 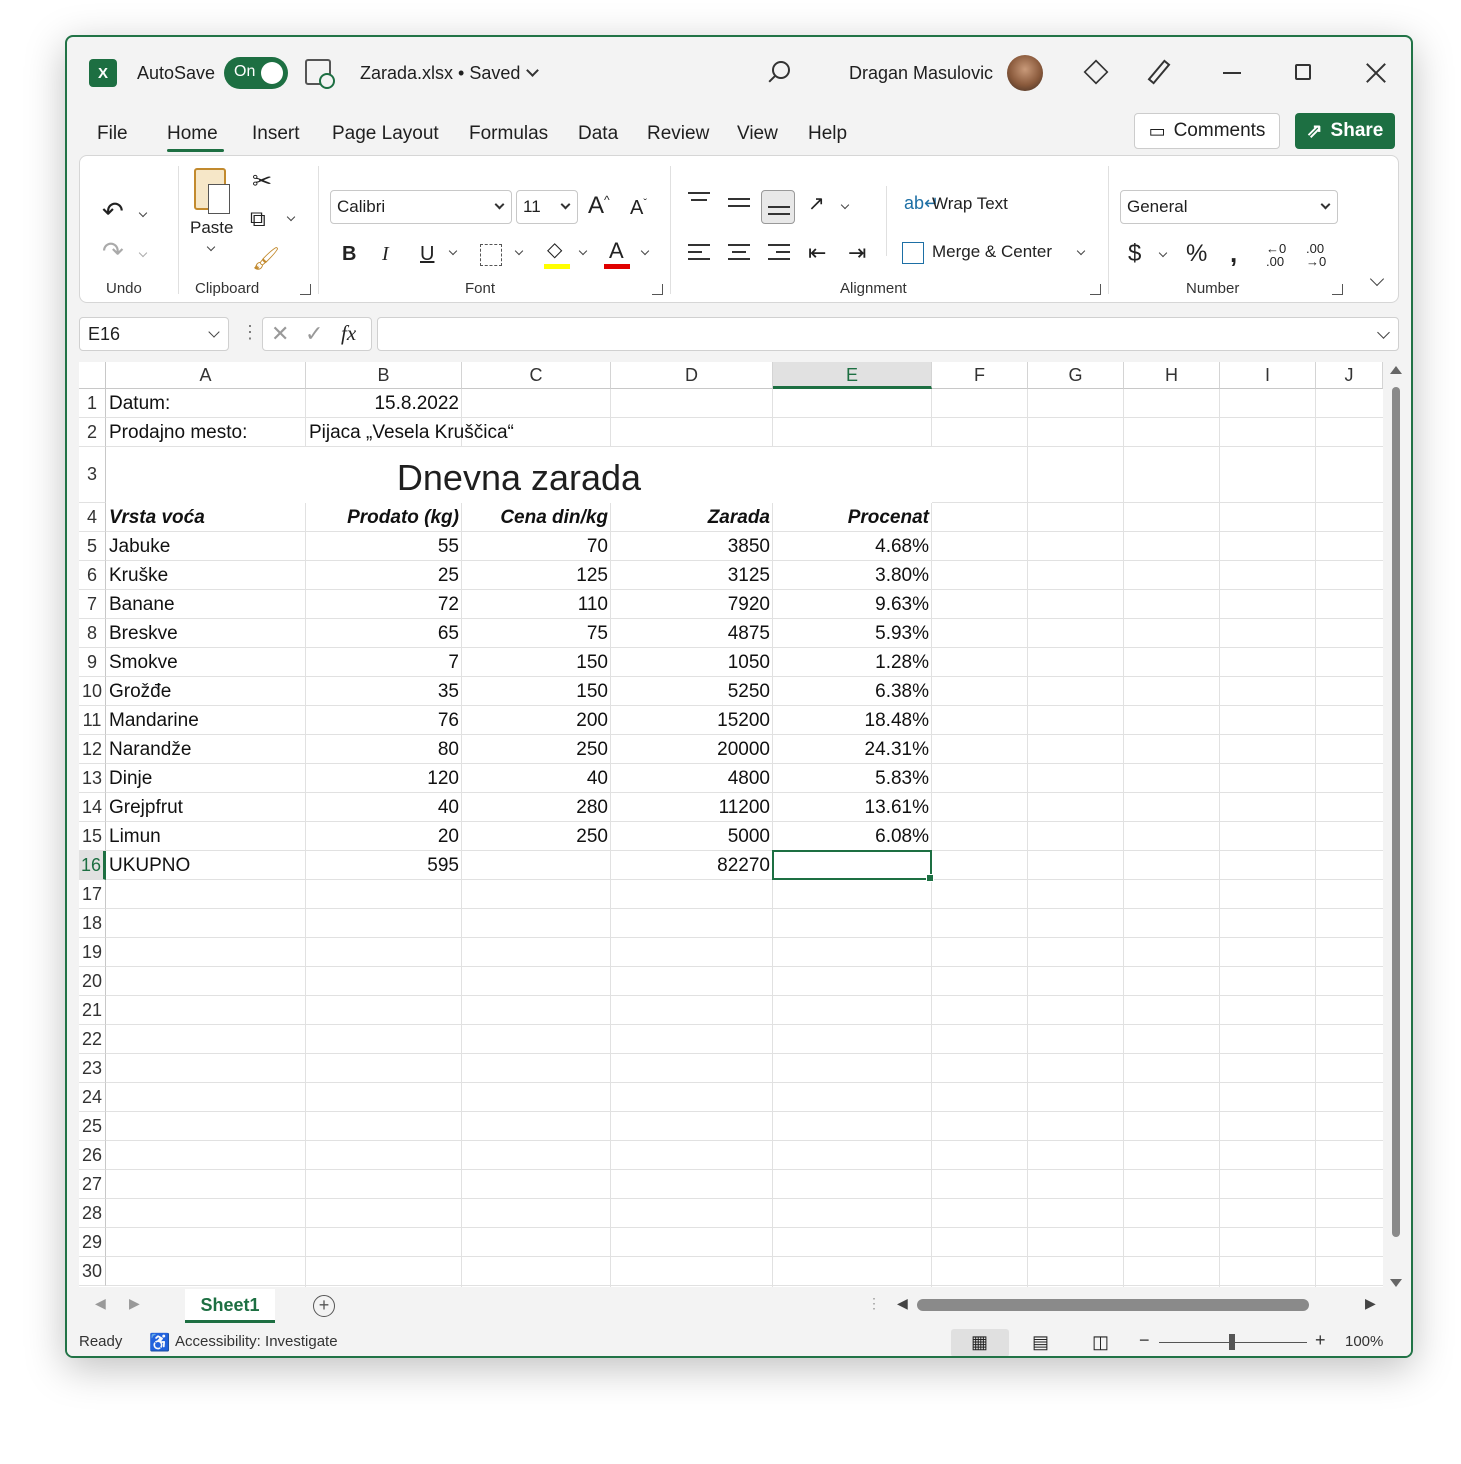 I want to click on cell-b11: 76, so click(x=384, y=720).